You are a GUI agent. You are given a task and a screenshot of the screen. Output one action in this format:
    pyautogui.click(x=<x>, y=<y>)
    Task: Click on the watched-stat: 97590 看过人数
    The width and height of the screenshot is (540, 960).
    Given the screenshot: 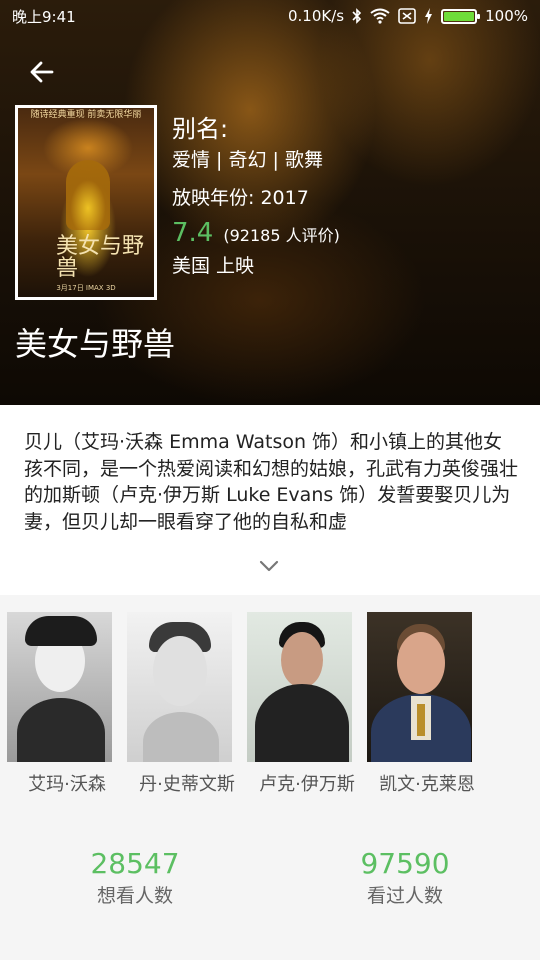 What is the action you would take?
    pyautogui.click(x=405, y=878)
    